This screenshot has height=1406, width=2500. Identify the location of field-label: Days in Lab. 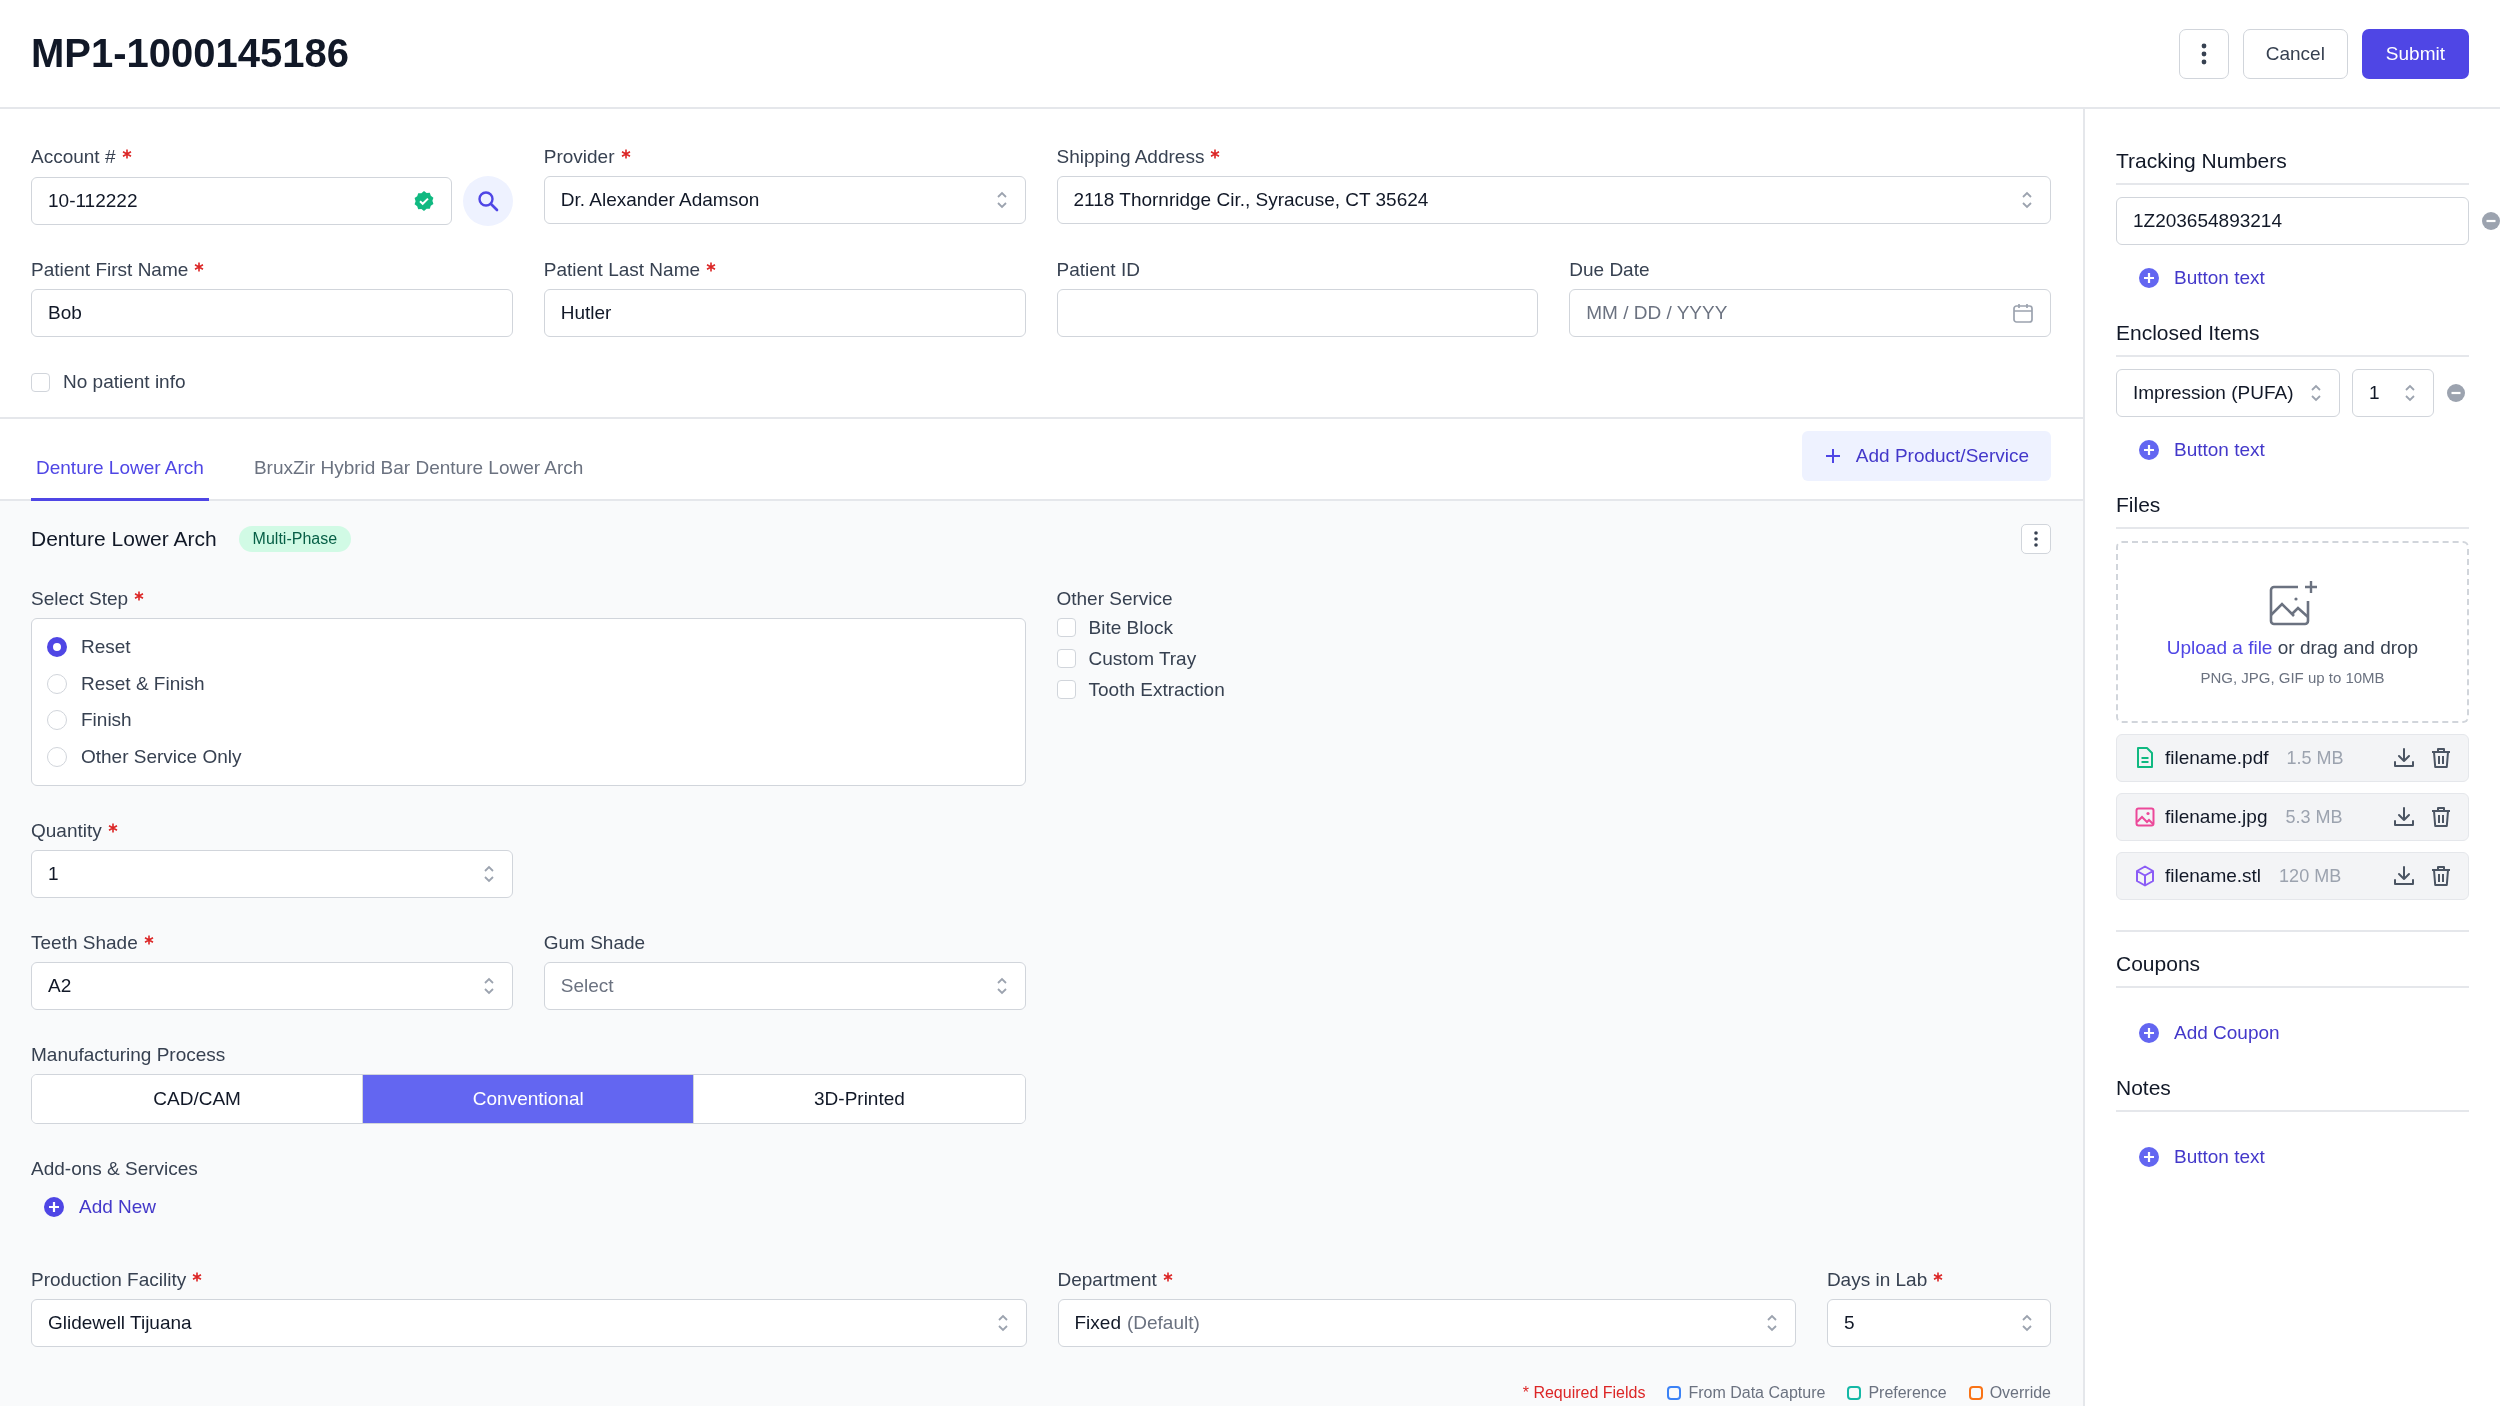
(1877, 1280).